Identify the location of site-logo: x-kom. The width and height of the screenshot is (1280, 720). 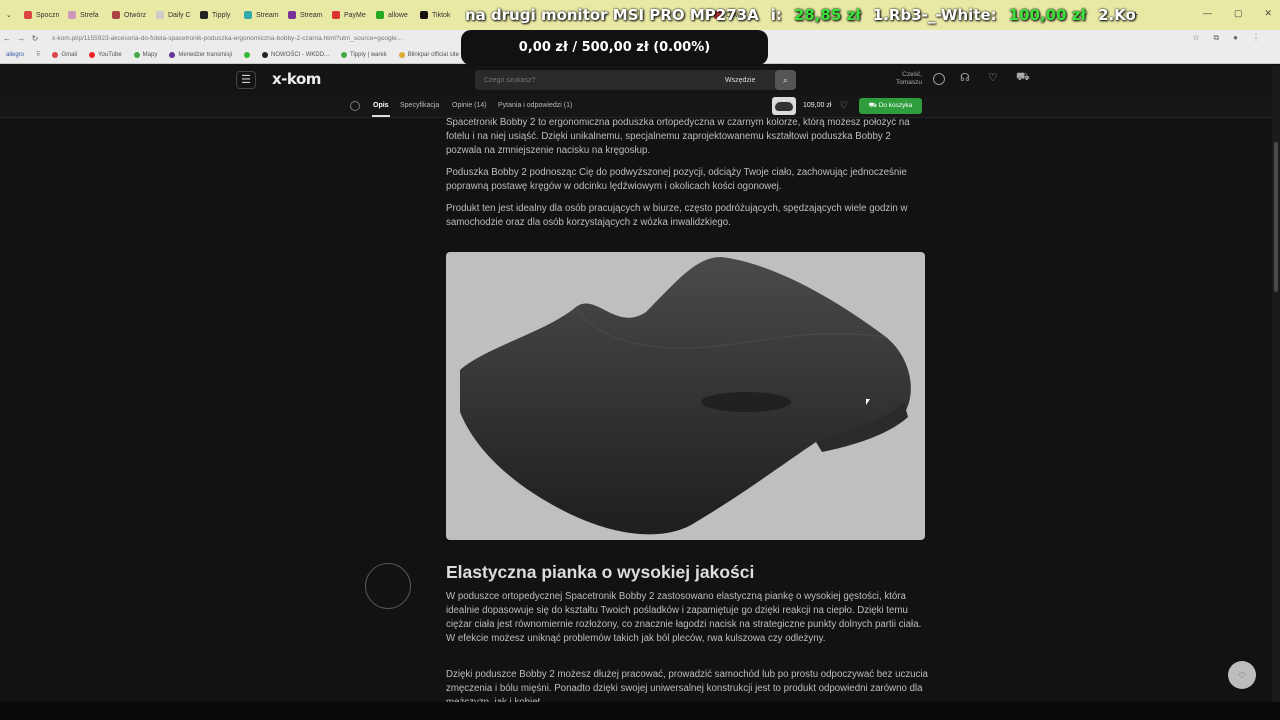
(296, 79).